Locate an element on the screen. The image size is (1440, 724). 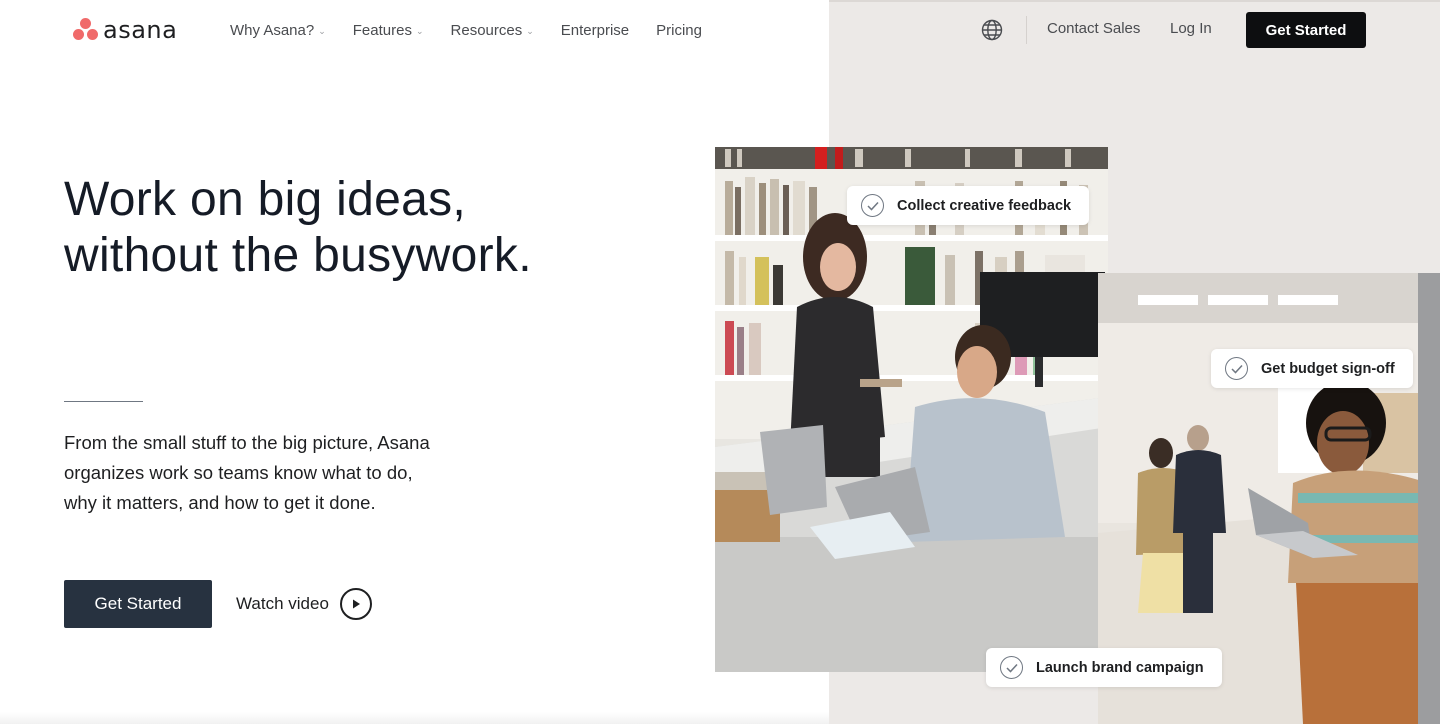
nav-item-features: Features ⌄ is located at coordinates (388, 30).